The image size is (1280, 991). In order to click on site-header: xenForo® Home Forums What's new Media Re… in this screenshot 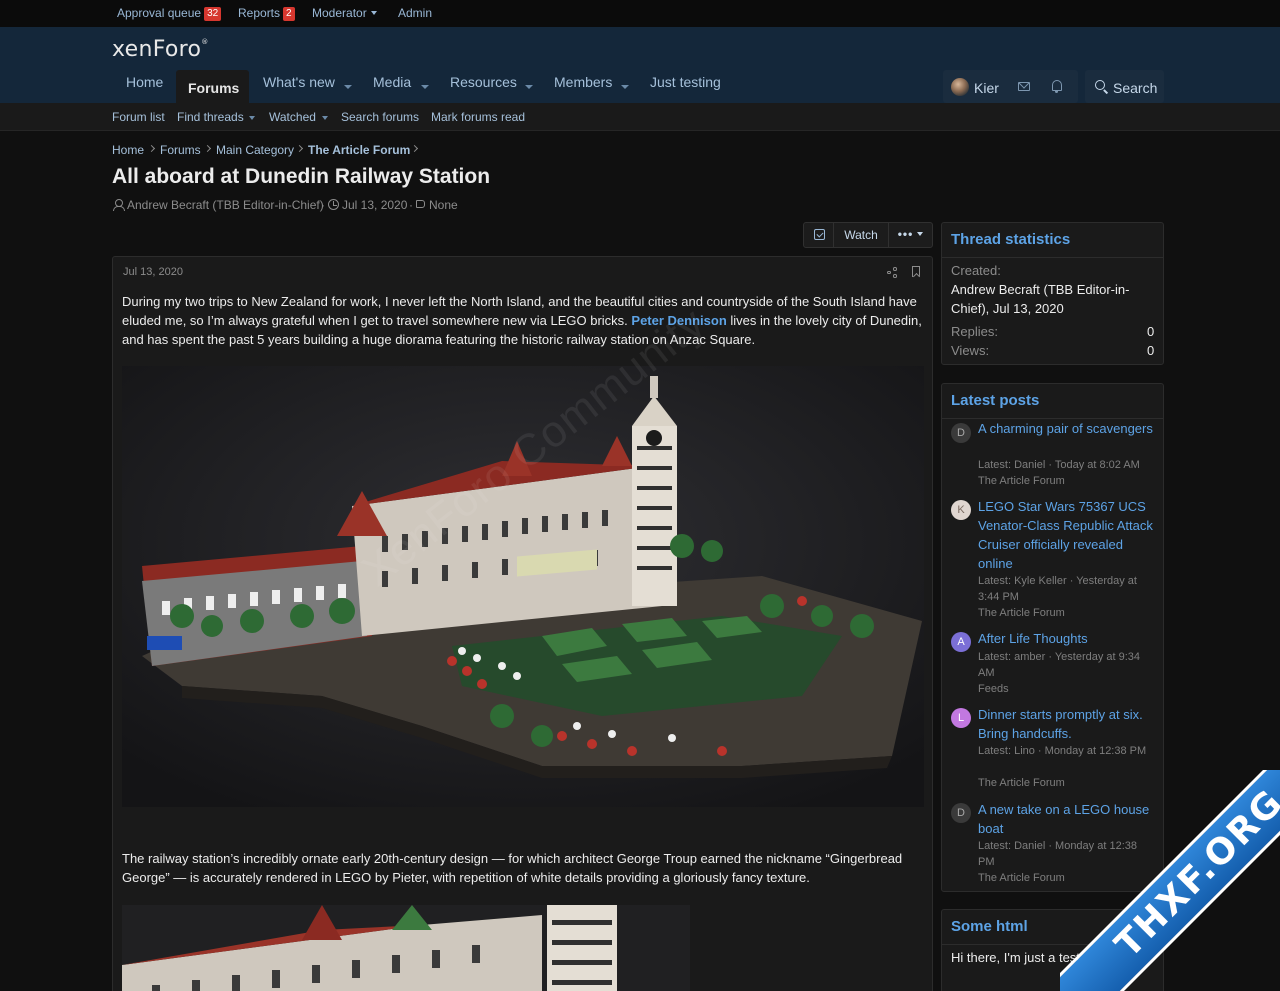, I will do `click(640, 65)`.